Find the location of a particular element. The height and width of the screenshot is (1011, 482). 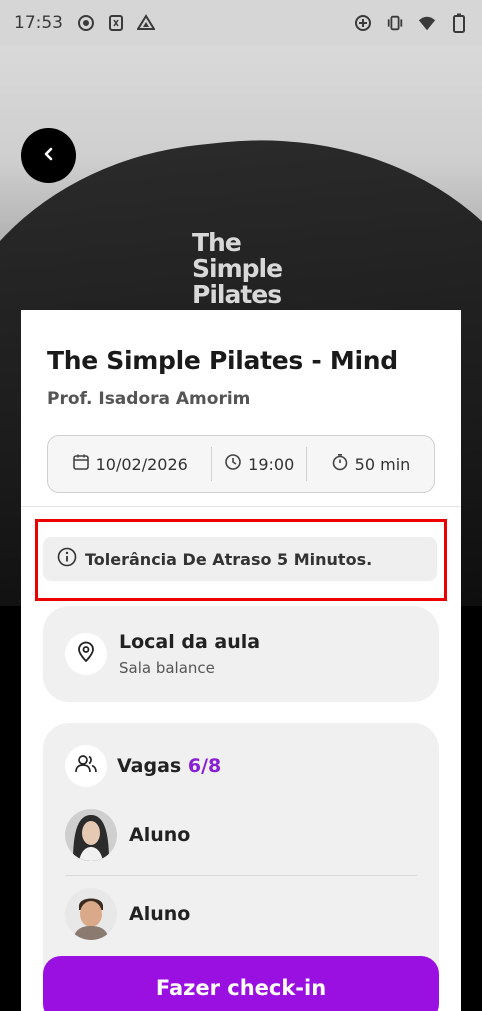

class-time-text: 19:00 is located at coordinates (271, 464).